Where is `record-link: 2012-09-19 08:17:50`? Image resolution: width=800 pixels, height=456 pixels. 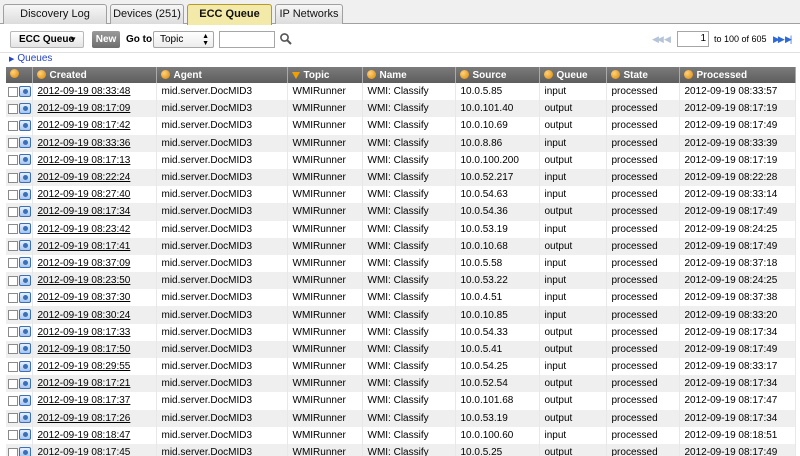 record-link: 2012-09-19 08:17:50 is located at coordinates (84, 349).